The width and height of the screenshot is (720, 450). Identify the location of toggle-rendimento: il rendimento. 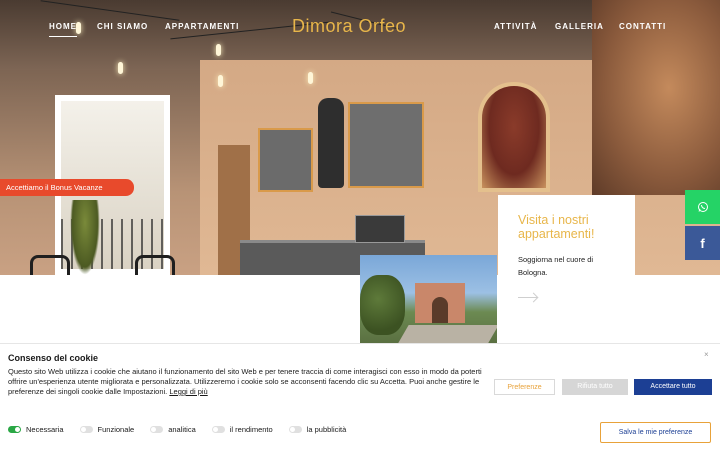
(242, 429).